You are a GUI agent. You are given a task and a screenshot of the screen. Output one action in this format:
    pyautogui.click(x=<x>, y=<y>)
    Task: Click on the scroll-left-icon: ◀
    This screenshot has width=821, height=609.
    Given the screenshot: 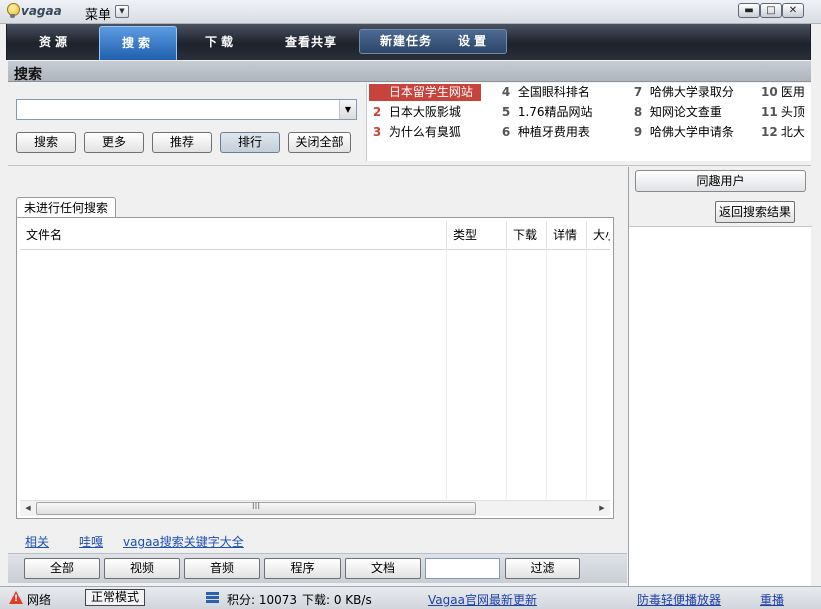 What is the action you would take?
    pyautogui.click(x=28, y=508)
    